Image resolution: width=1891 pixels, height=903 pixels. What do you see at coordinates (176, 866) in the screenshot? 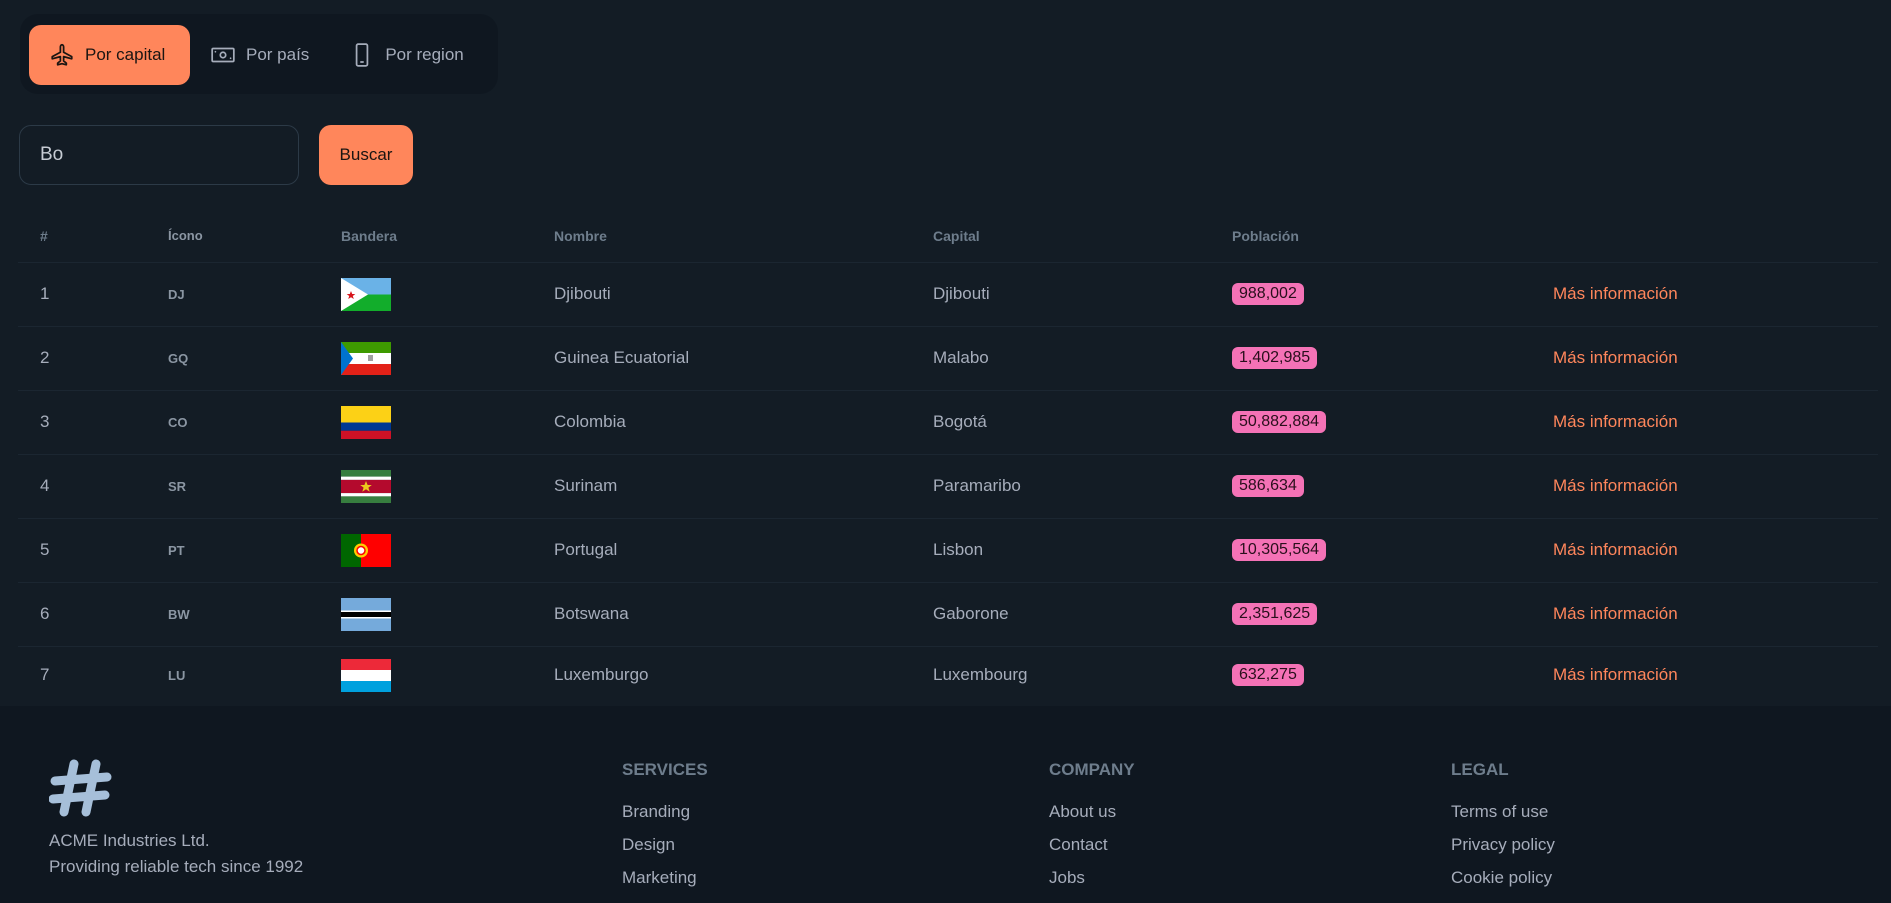
I see `brand-tagline: Providing reliable tech since 1992` at bounding box center [176, 866].